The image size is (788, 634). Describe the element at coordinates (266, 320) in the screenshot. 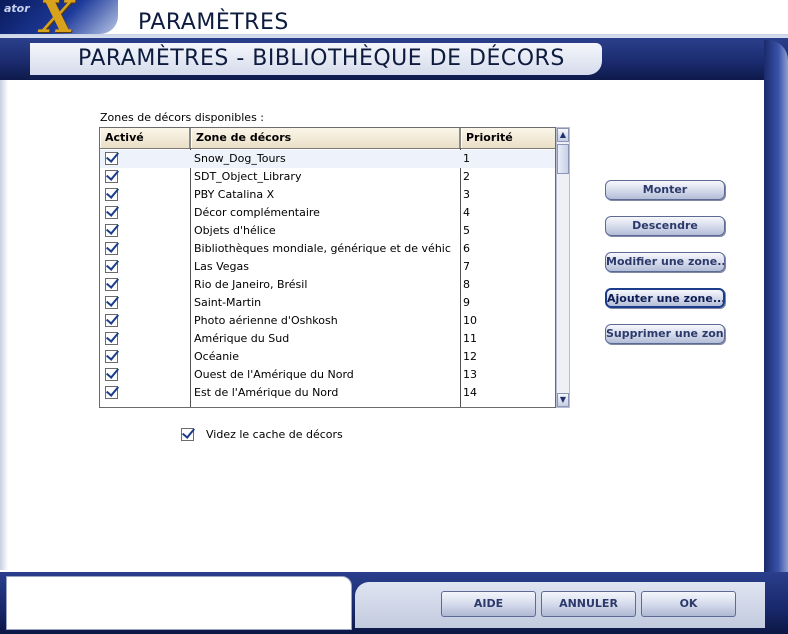

I see `row-zone-name: Photo aérienne d'Oshkosh` at that location.